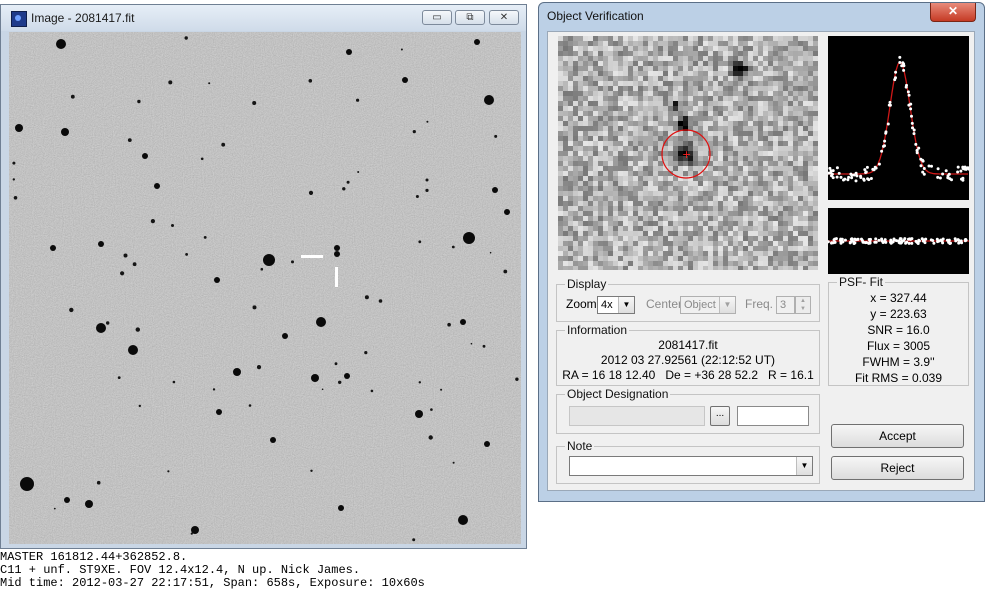  Describe the element at coordinates (263, 18) in the screenshot. I see `image-window-titlebar: Image - 2081417.fit ▭ ⧉ ✕` at that location.